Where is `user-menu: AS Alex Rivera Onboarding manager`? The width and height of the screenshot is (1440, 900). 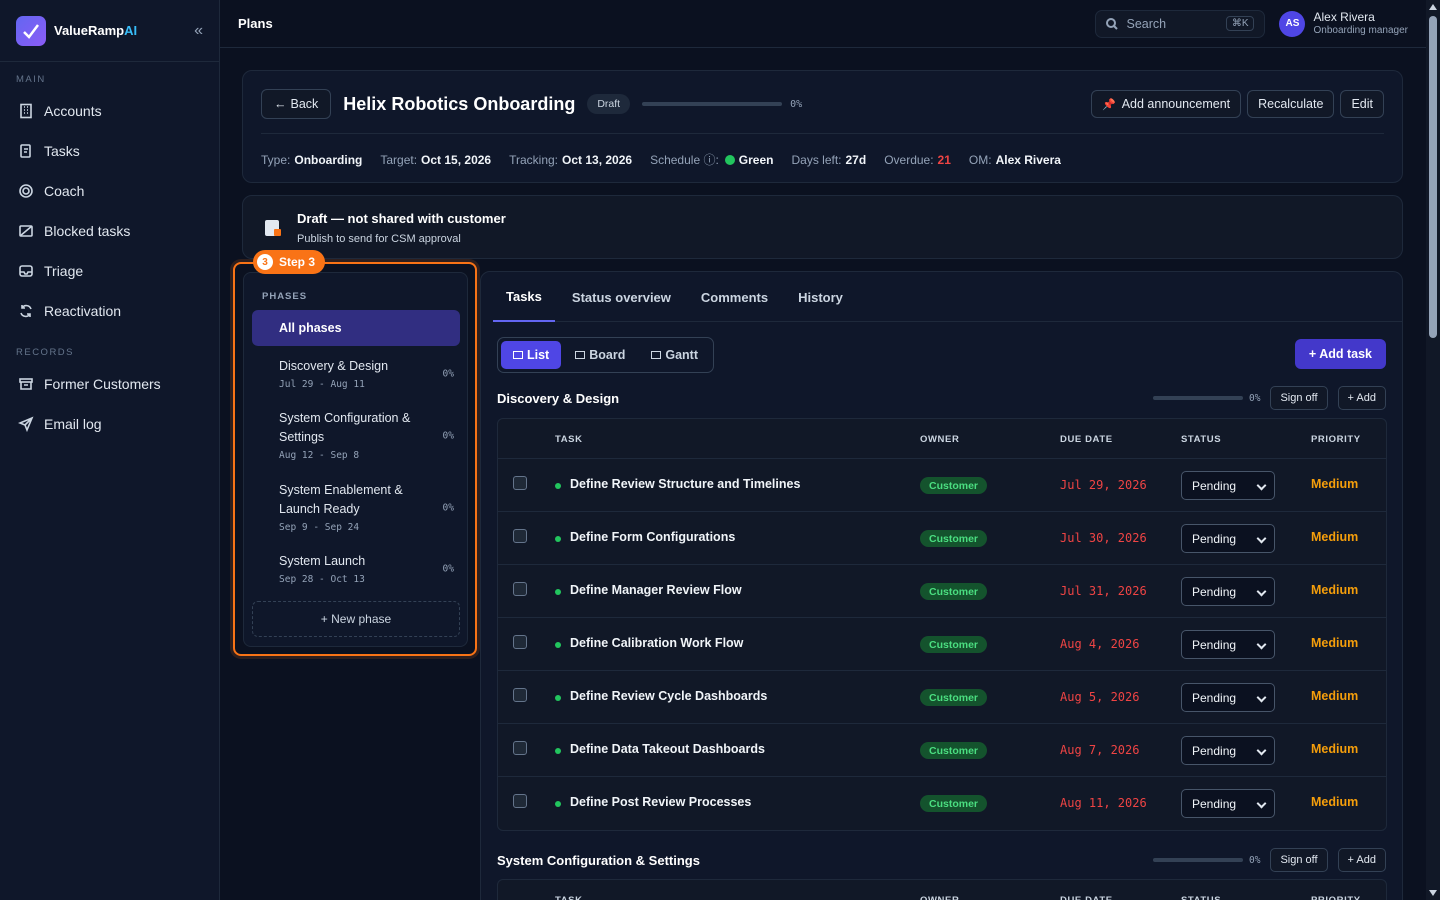
user-menu: AS Alex Rivera Onboarding manager is located at coordinates (1343, 23).